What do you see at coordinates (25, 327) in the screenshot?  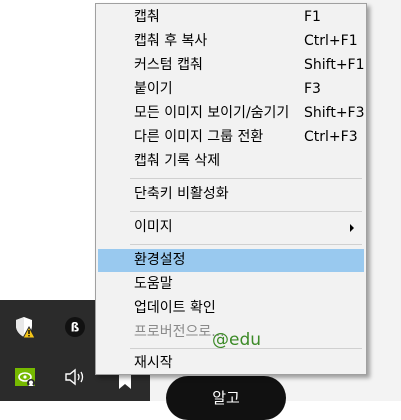 I see `security-warning-icon` at bounding box center [25, 327].